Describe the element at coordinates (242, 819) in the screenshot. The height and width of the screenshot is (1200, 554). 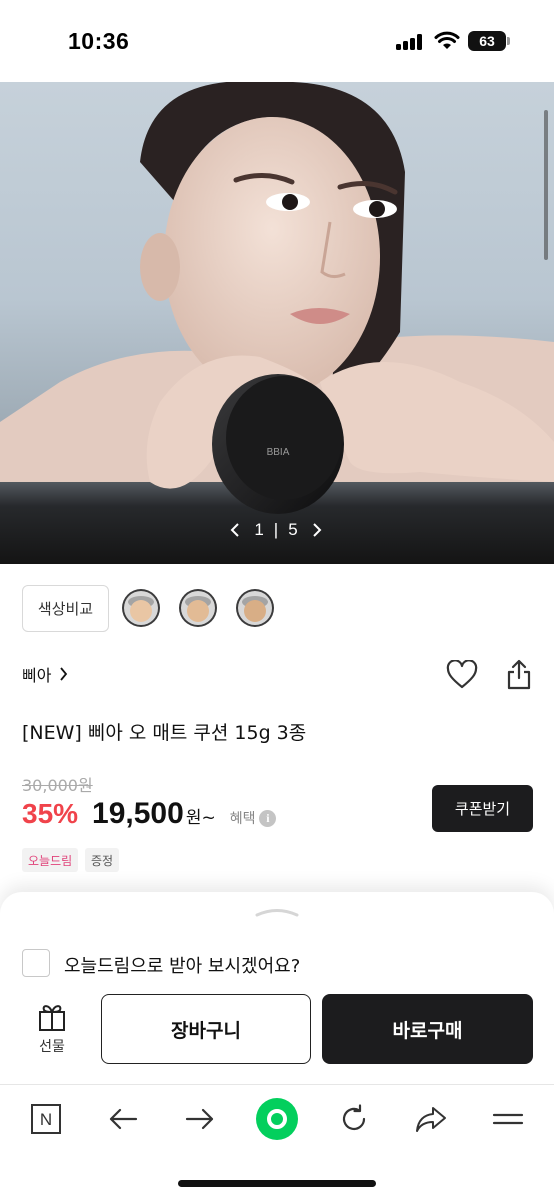
I see `benefit-label: 혜택` at that location.